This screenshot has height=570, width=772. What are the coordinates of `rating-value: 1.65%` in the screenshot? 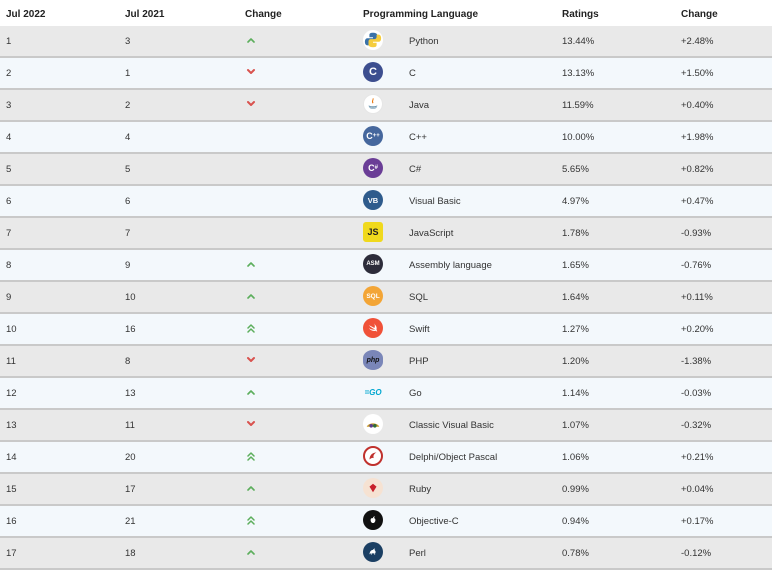 It's located at (575, 265).